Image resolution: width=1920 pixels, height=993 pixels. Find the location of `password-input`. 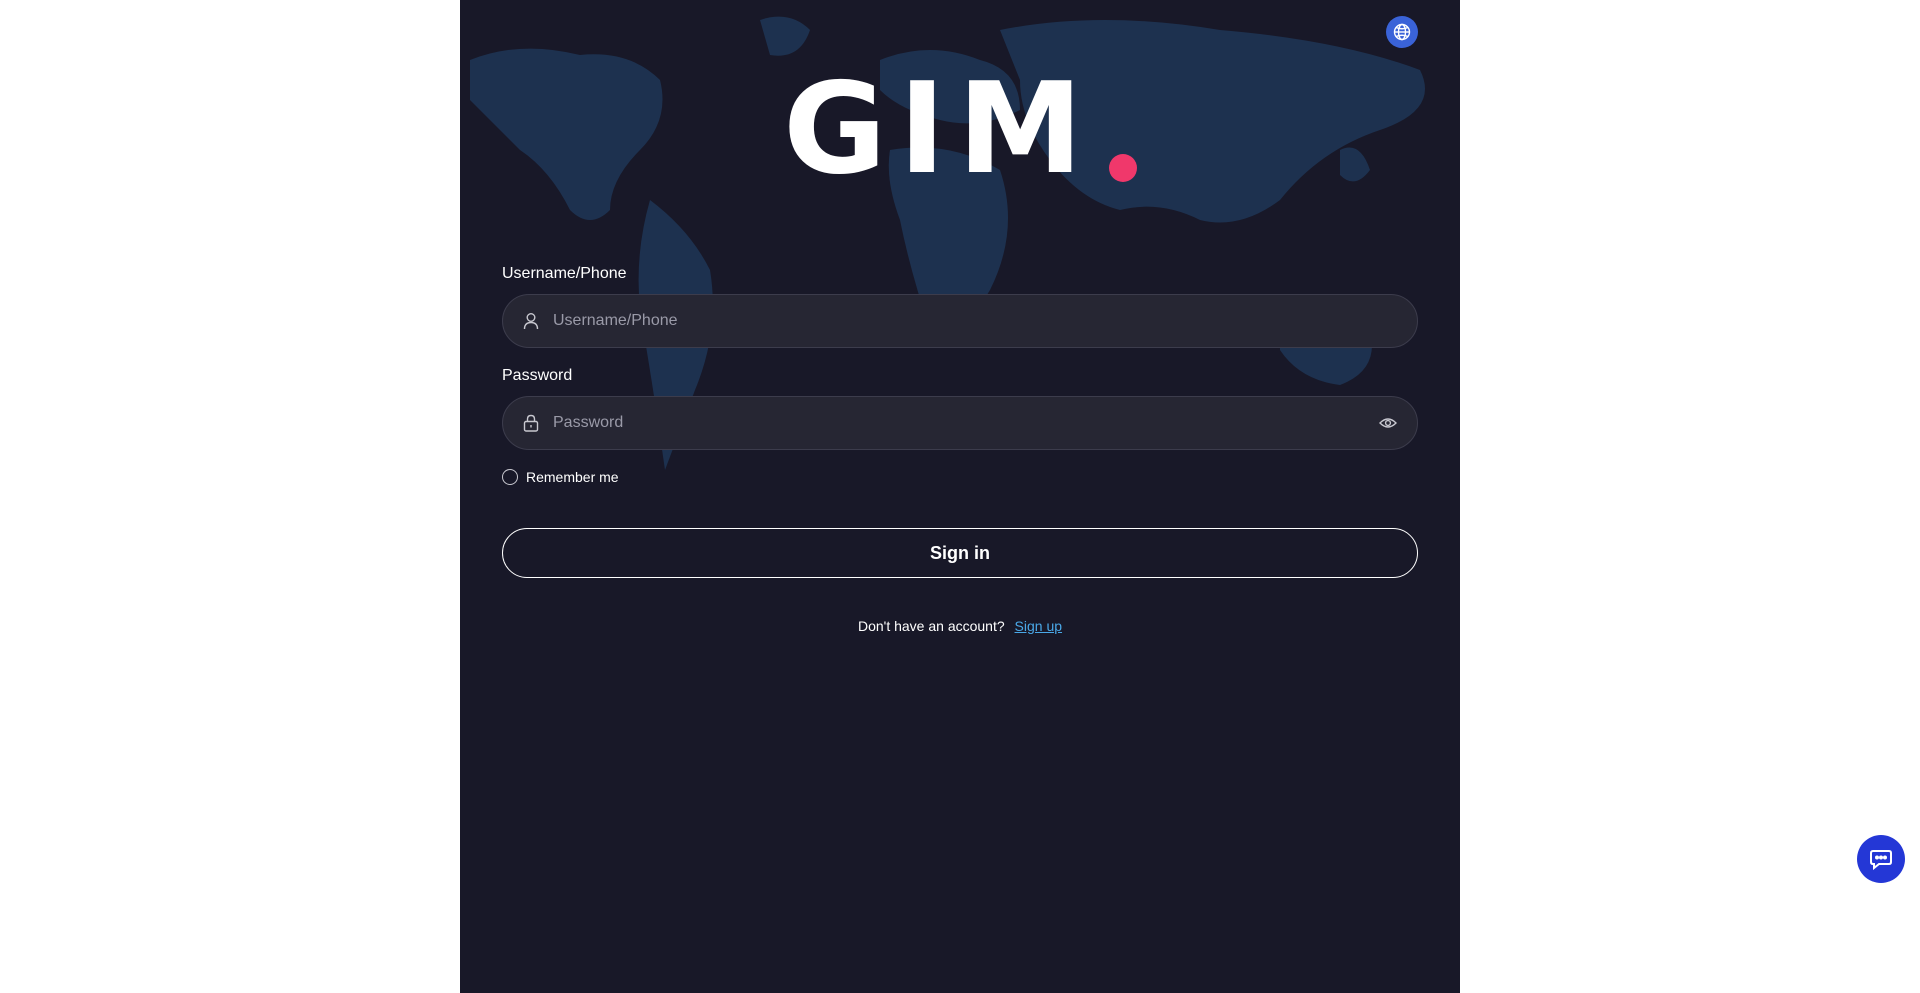

password-input is located at coordinates (959, 423).